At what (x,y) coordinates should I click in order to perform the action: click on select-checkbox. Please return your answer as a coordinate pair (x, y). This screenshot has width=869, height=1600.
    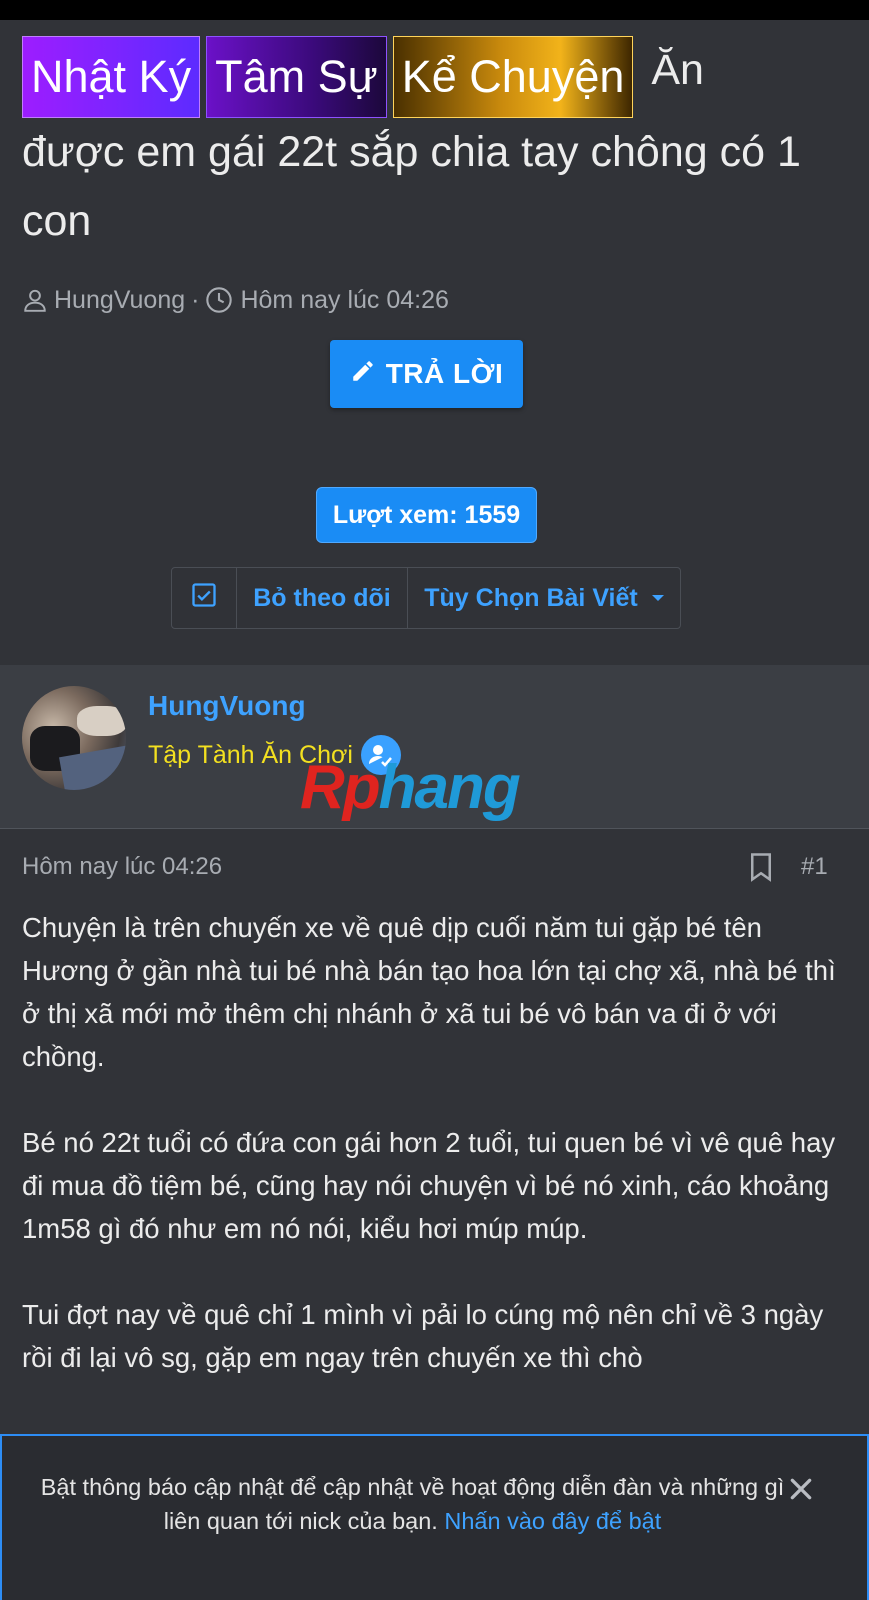
    Looking at the image, I should click on (204, 598).